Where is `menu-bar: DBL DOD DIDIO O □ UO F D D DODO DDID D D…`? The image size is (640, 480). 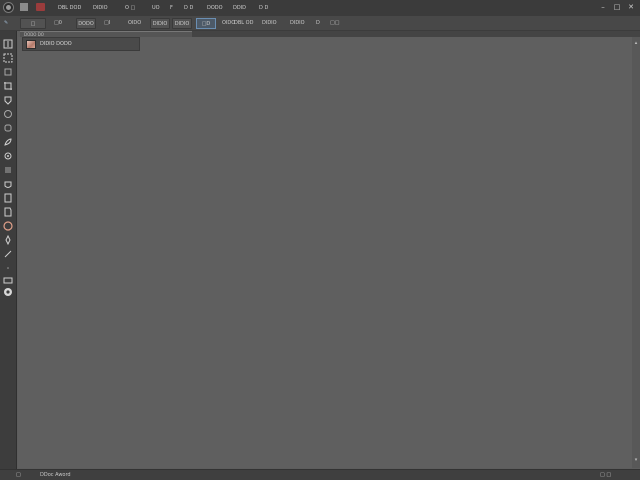
menu-bar: DBL DOD DIDIO O □ UO F D D DODO DDID D D… is located at coordinates (320, 8).